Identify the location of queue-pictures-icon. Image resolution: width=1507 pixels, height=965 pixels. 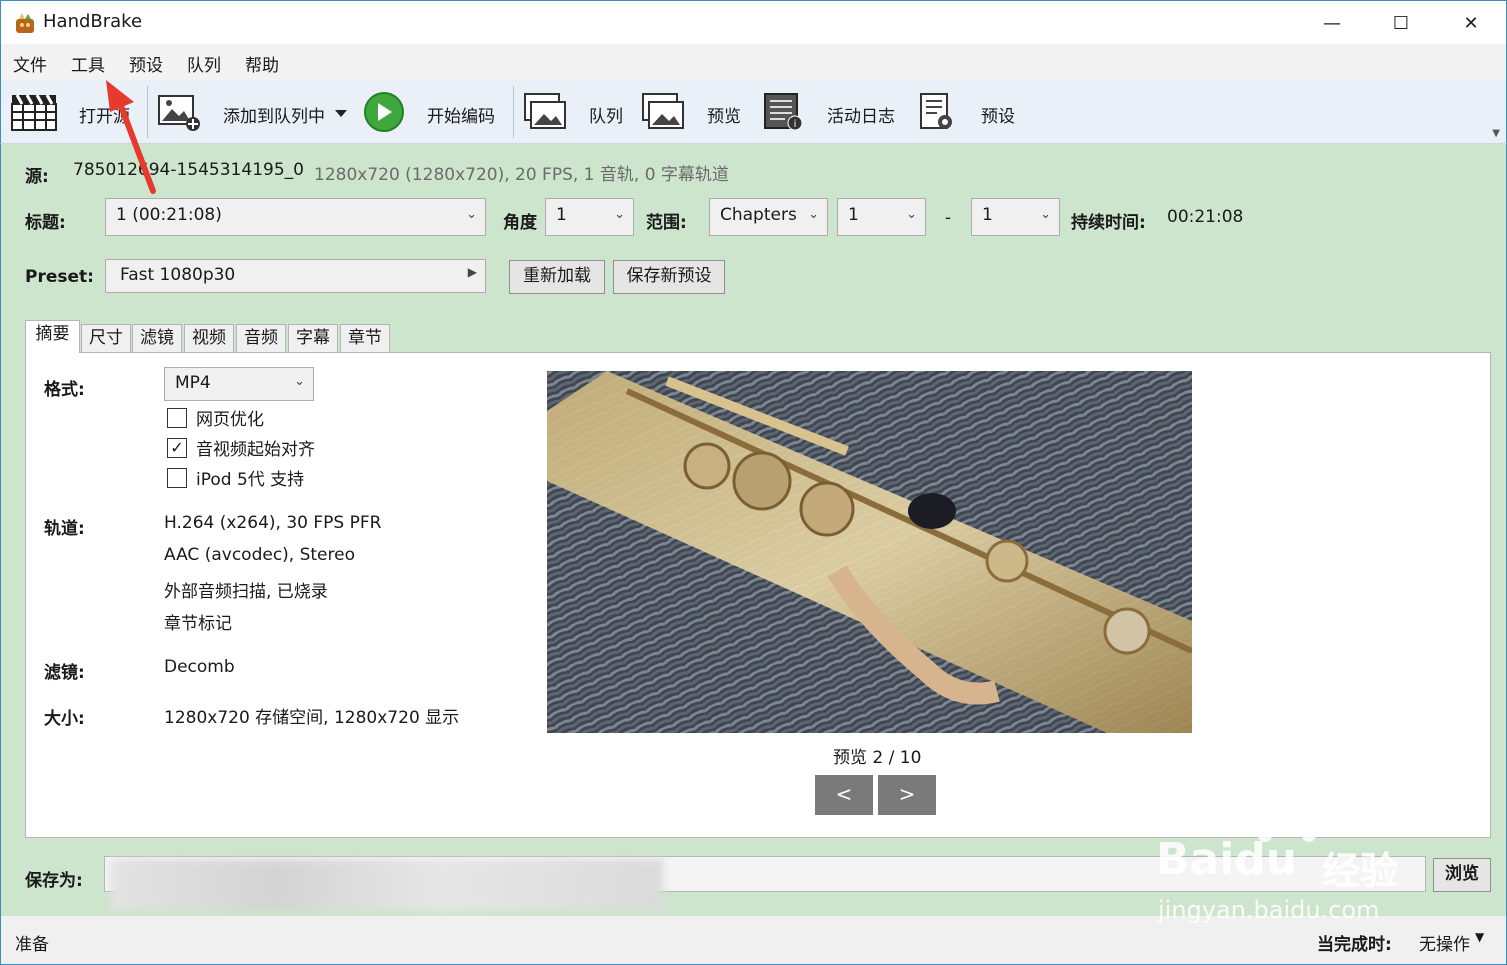
(545, 111).